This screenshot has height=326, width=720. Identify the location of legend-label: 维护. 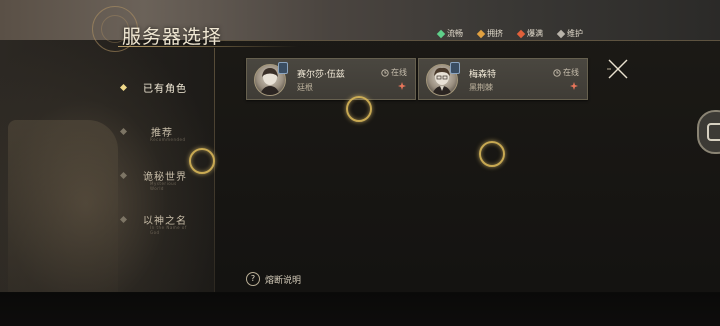
(575, 33).